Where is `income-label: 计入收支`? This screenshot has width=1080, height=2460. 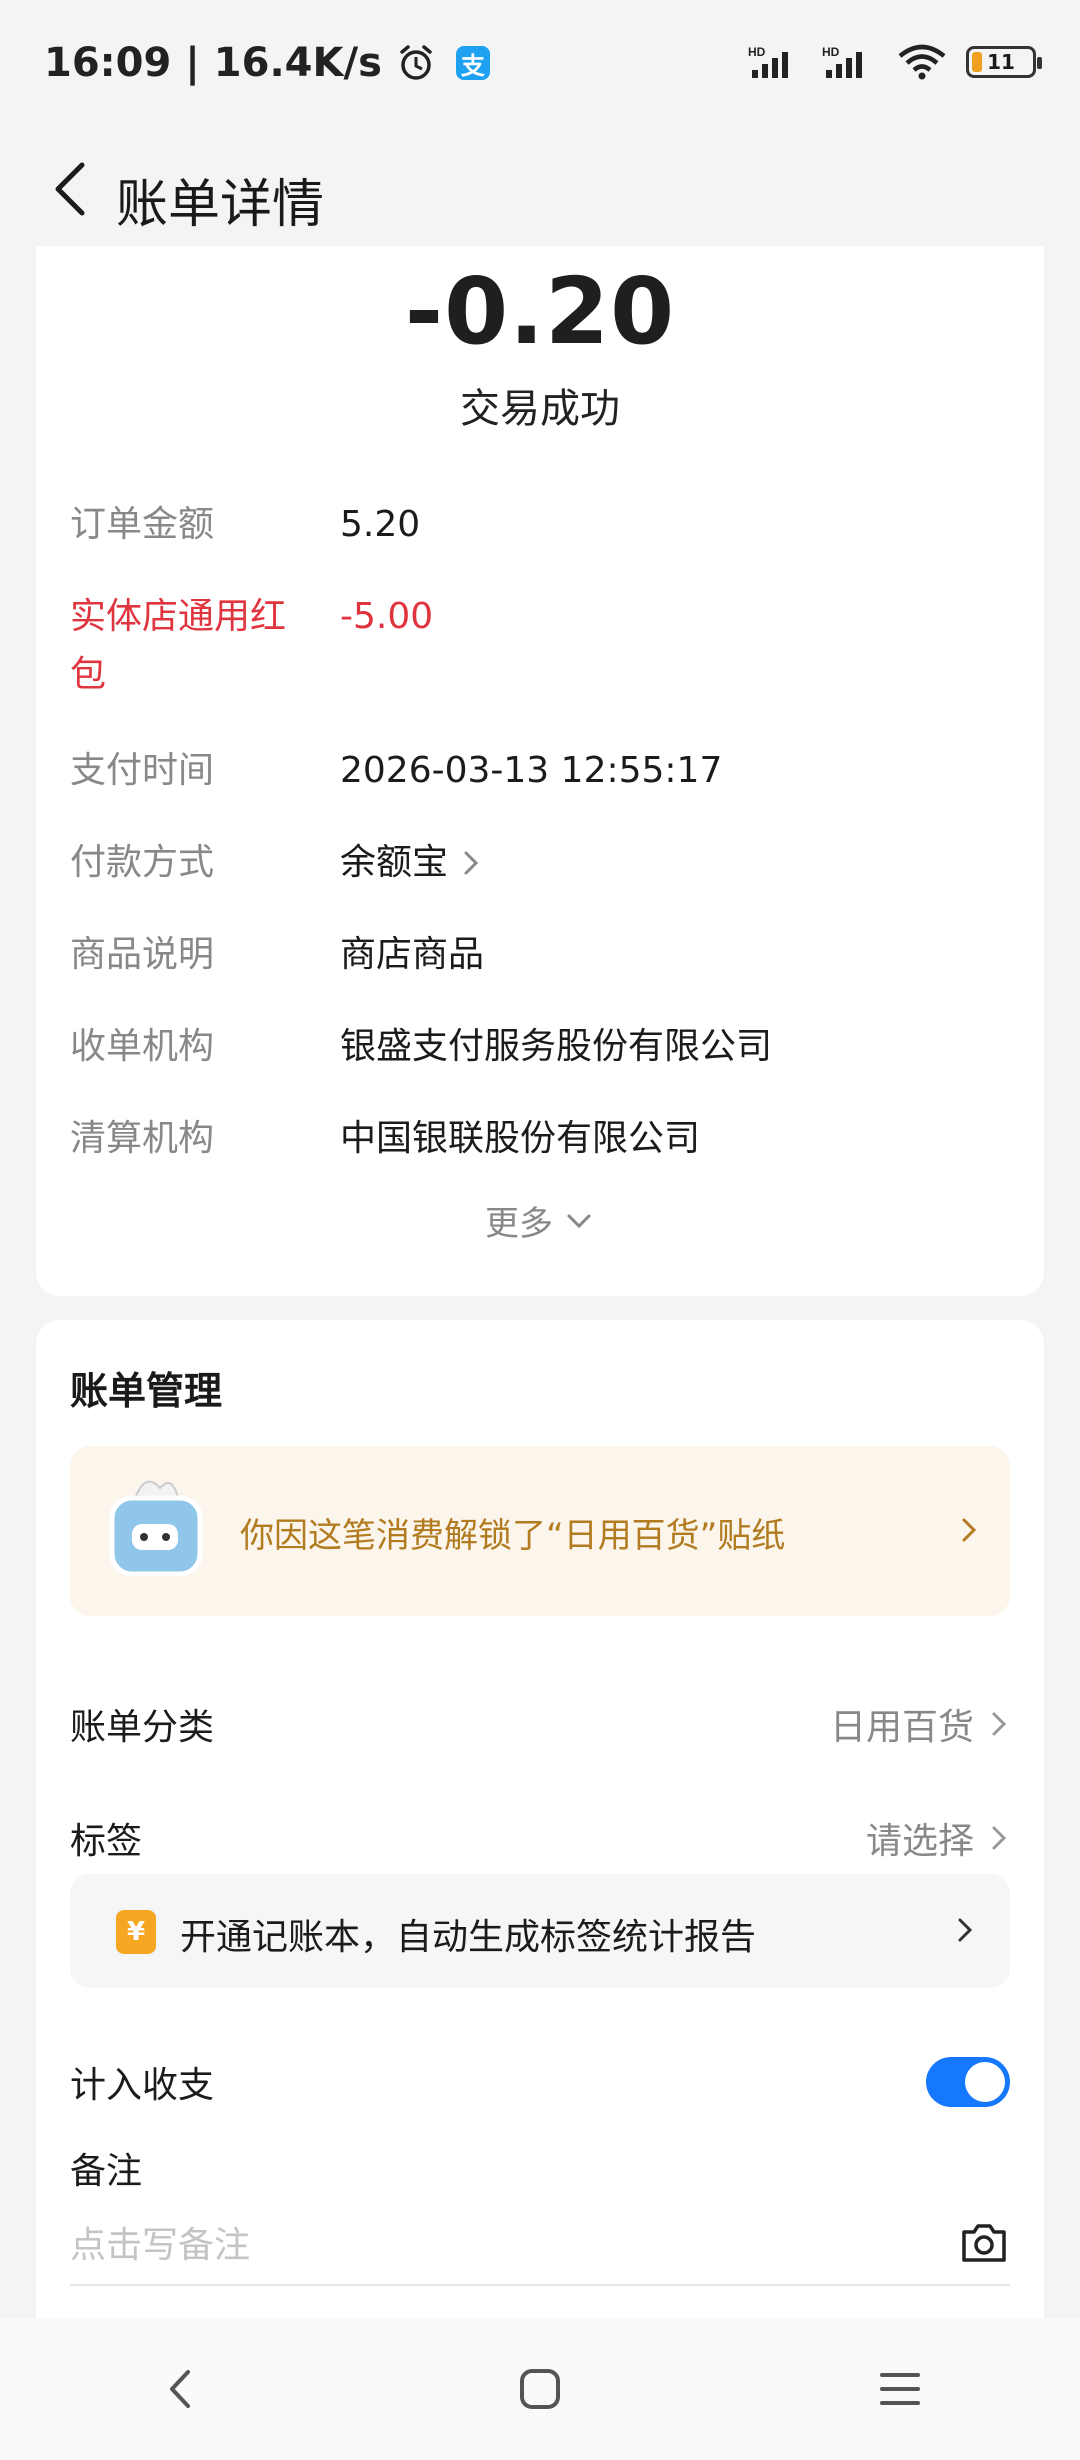 income-label: 计入收支 is located at coordinates (142, 2085).